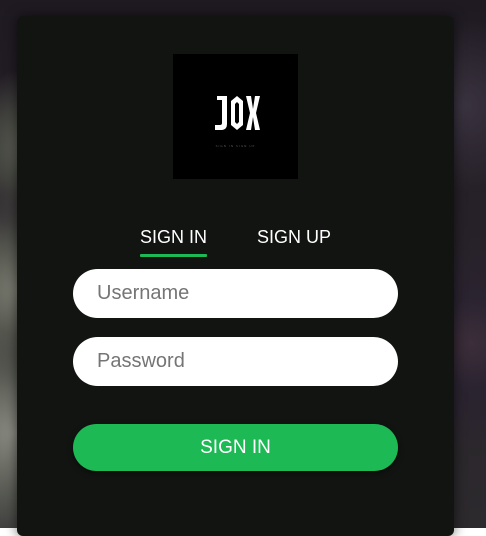  I want to click on svg-text: SIGN IN SIGN UP, so click(236, 146).